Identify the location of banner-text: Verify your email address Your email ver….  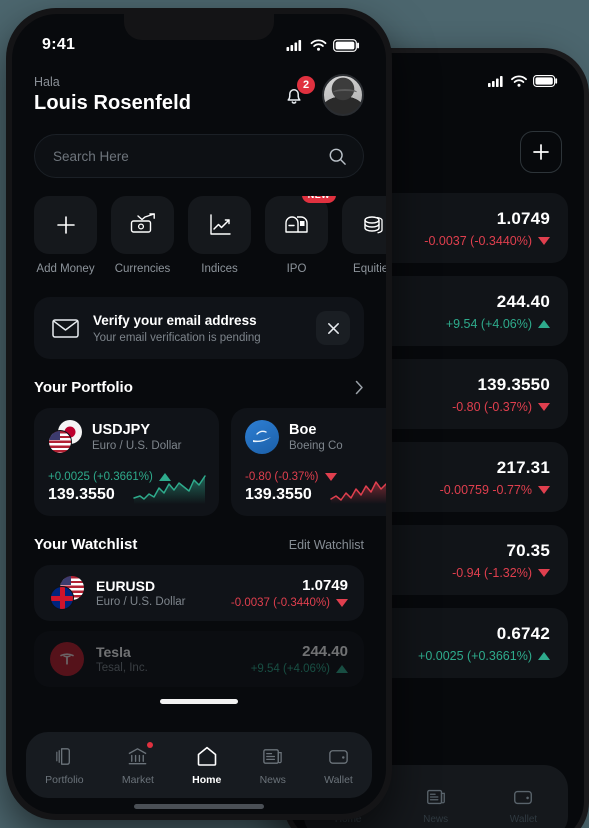
(197, 328).